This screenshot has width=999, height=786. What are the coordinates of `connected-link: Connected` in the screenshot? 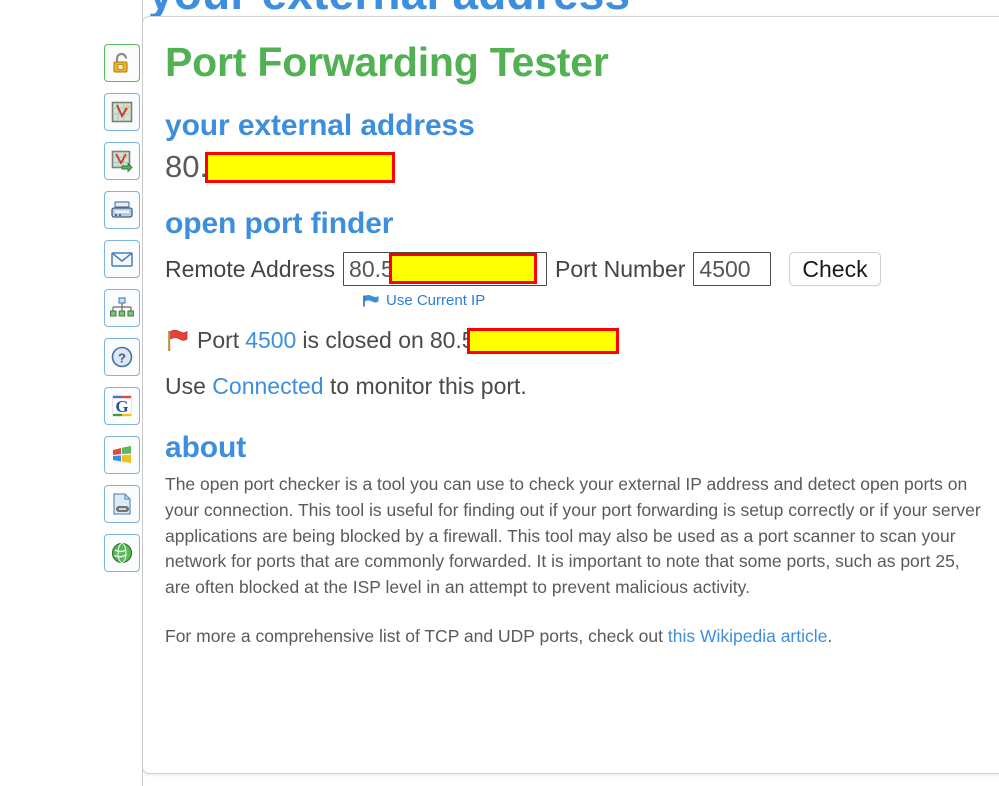 It's located at (267, 386).